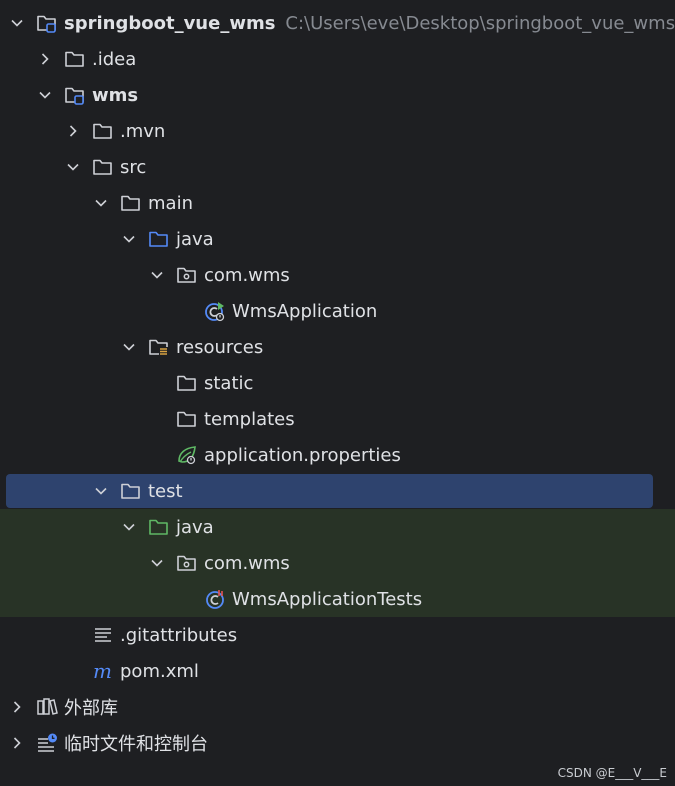 This screenshot has width=675, height=786. I want to click on svg-text: m, so click(102, 671).